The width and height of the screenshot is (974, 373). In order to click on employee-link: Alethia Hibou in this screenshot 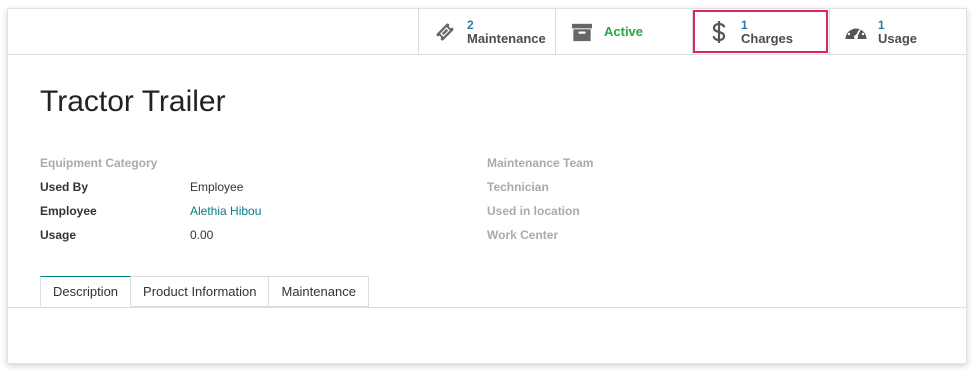, I will do `click(225, 211)`.